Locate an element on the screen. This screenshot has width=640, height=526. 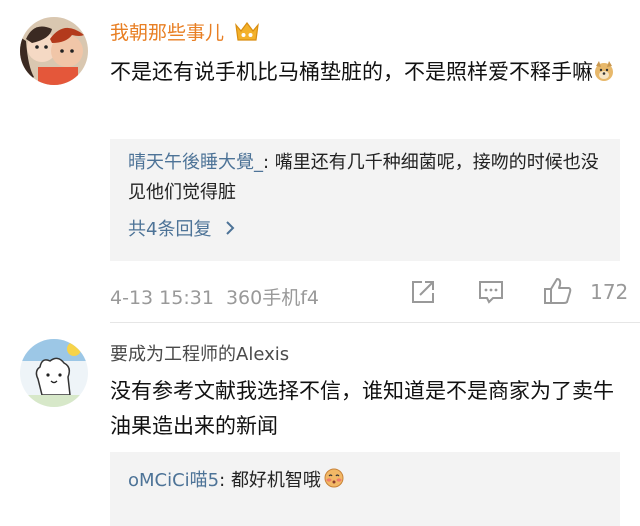
comment-text: 不是还有说手机比马桶垫脏的，不是照样爱不释手嘛 is located at coordinates (370, 72).